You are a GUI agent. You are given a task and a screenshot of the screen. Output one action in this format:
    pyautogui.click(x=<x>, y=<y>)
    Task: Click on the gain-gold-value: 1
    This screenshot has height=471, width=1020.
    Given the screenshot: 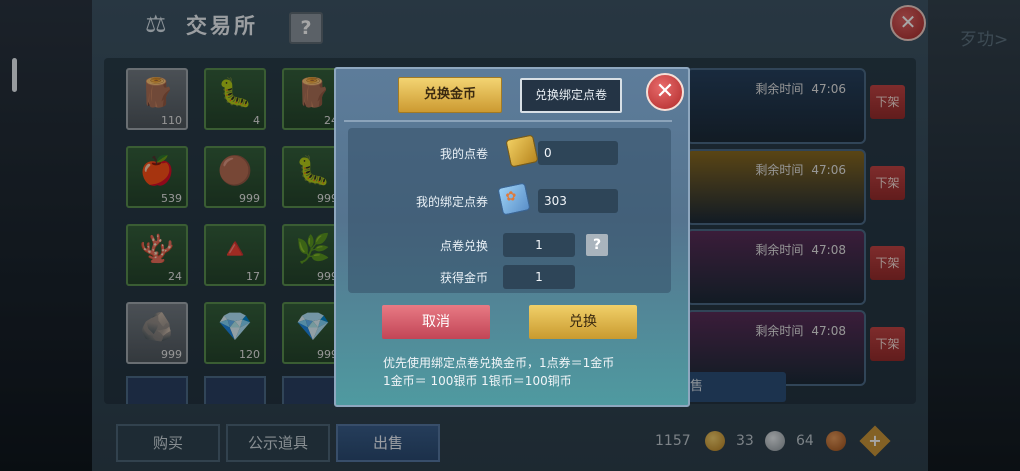 What is the action you would take?
    pyautogui.click(x=539, y=277)
    